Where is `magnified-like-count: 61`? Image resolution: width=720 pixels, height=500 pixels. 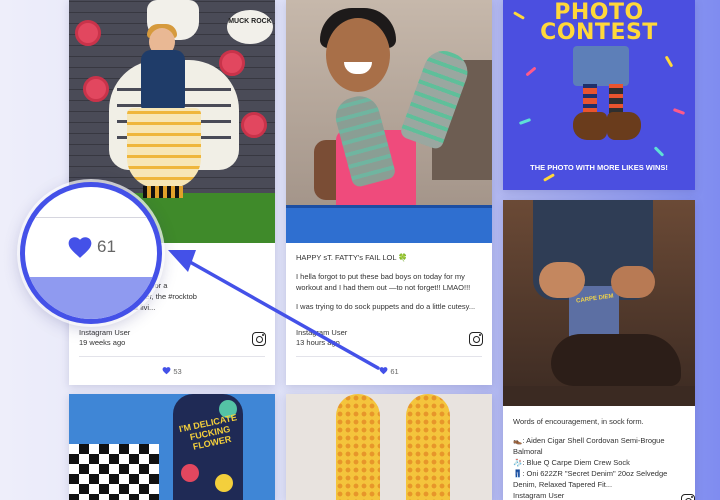 magnified-like-count: 61 is located at coordinates (106, 246).